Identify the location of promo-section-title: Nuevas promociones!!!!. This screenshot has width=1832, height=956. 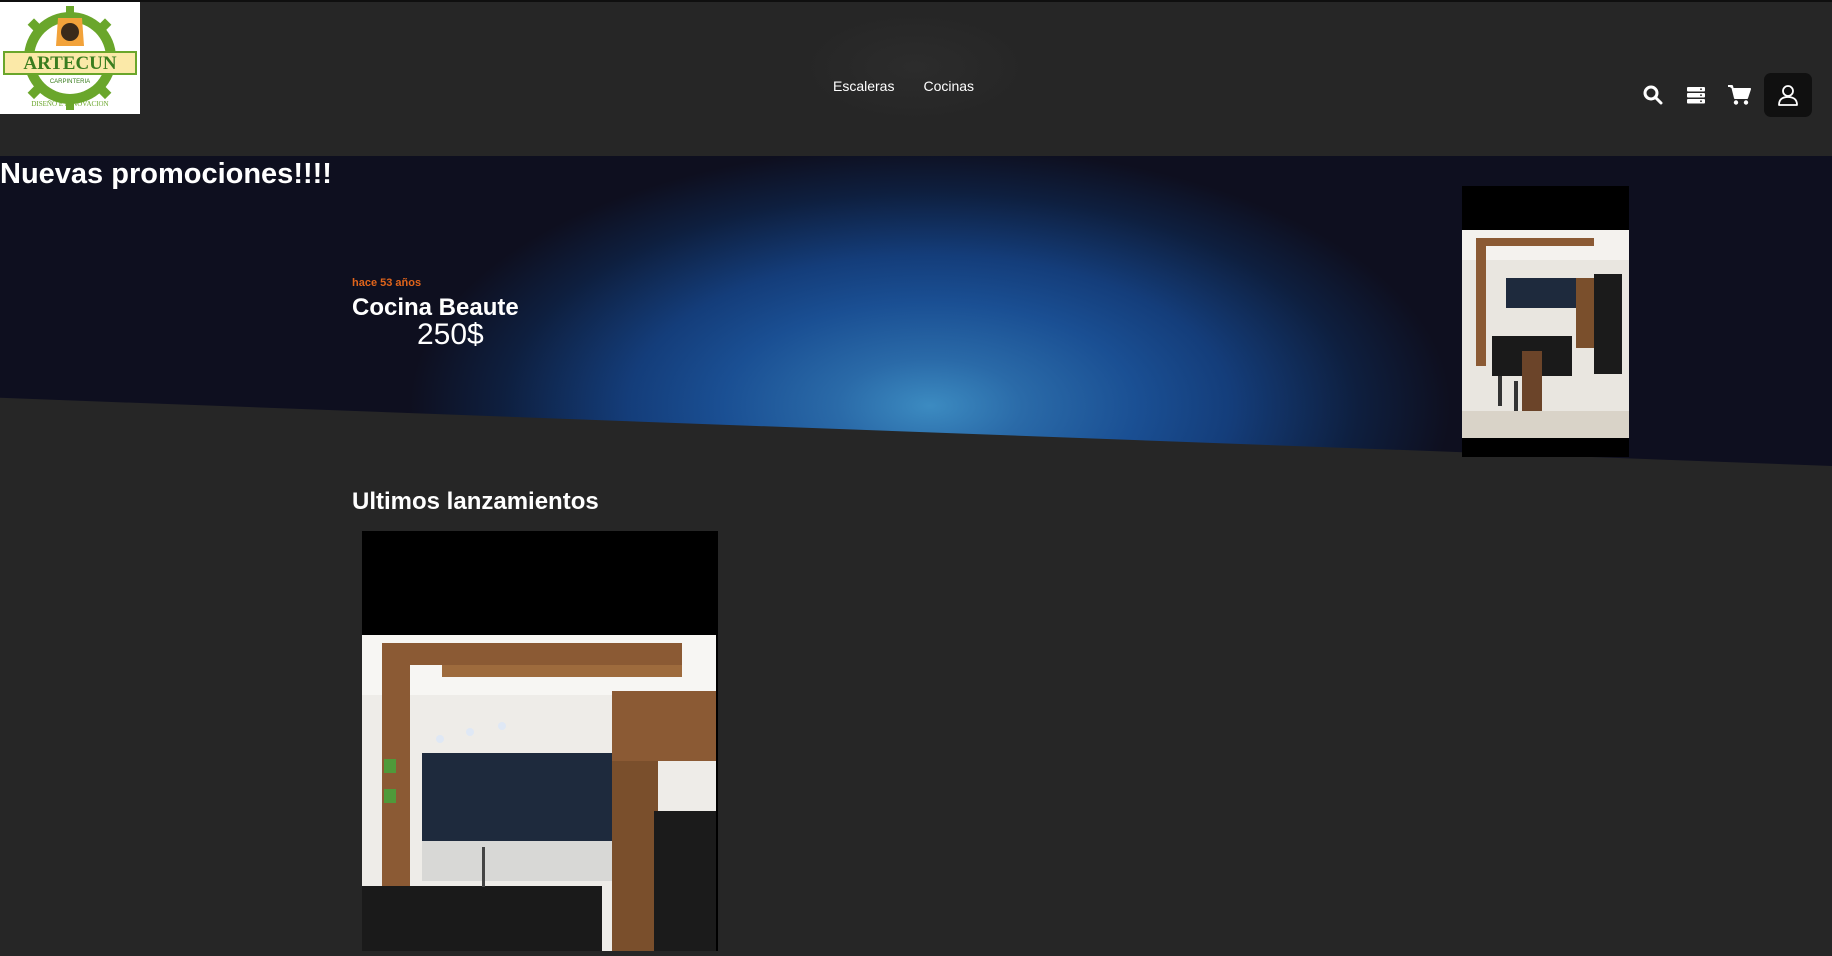
(166, 174).